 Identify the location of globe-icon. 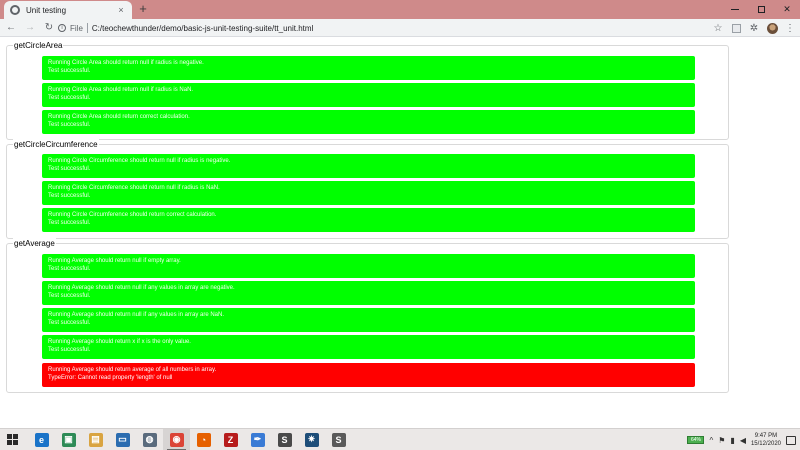
(15, 10).